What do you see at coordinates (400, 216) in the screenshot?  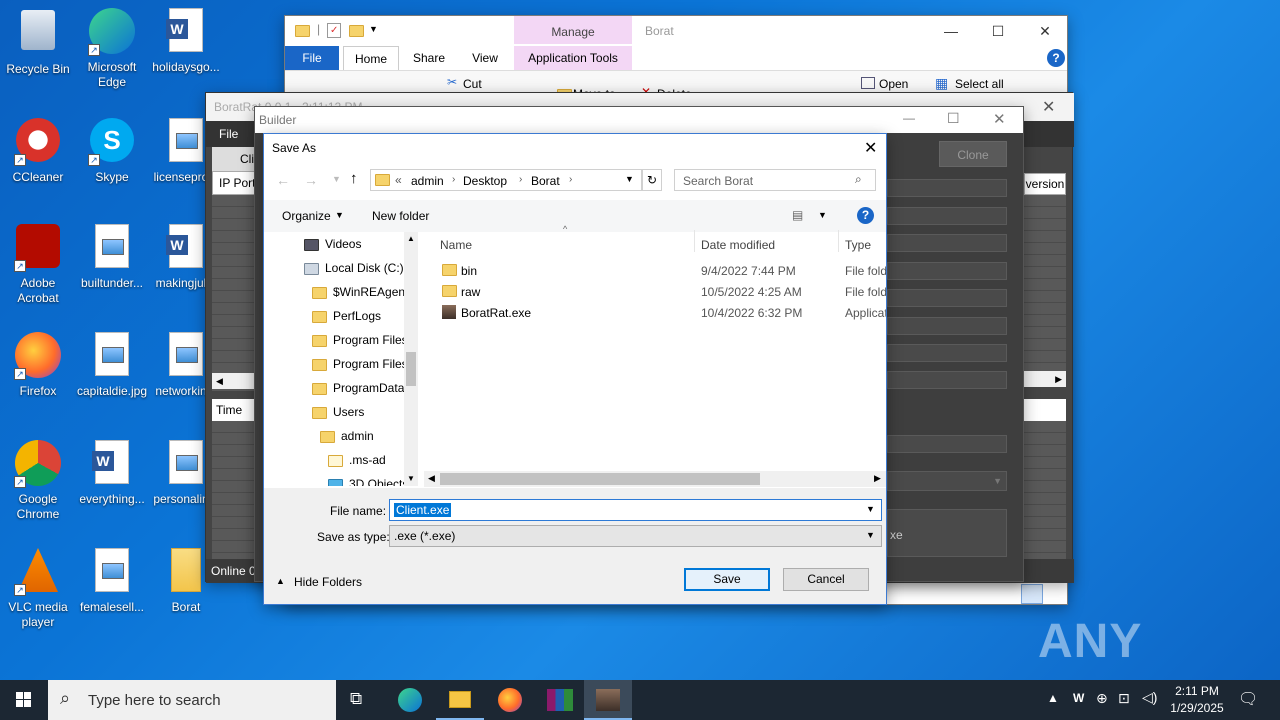 I see `new-folder-button: New folder` at bounding box center [400, 216].